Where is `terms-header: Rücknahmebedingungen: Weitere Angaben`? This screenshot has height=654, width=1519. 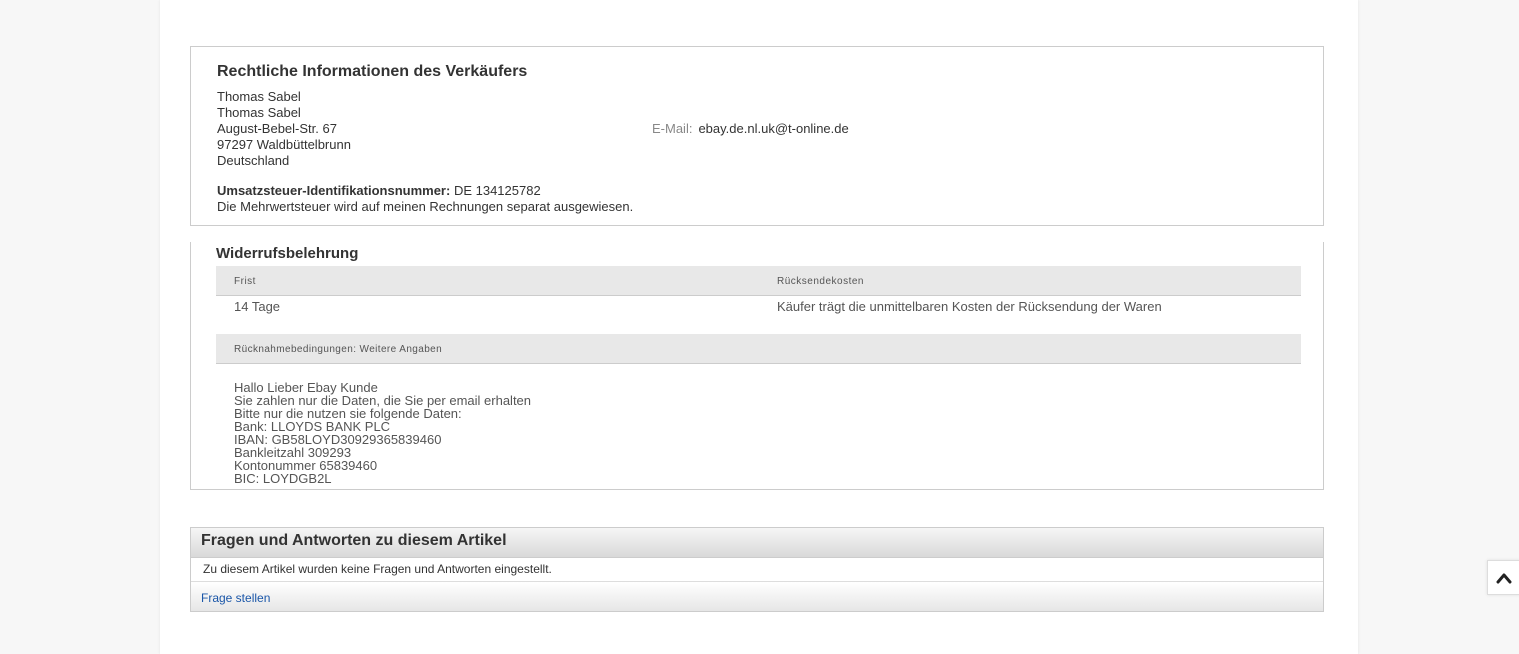
terms-header: Rücknahmebedingungen: Weitere Angaben is located at coordinates (758, 349).